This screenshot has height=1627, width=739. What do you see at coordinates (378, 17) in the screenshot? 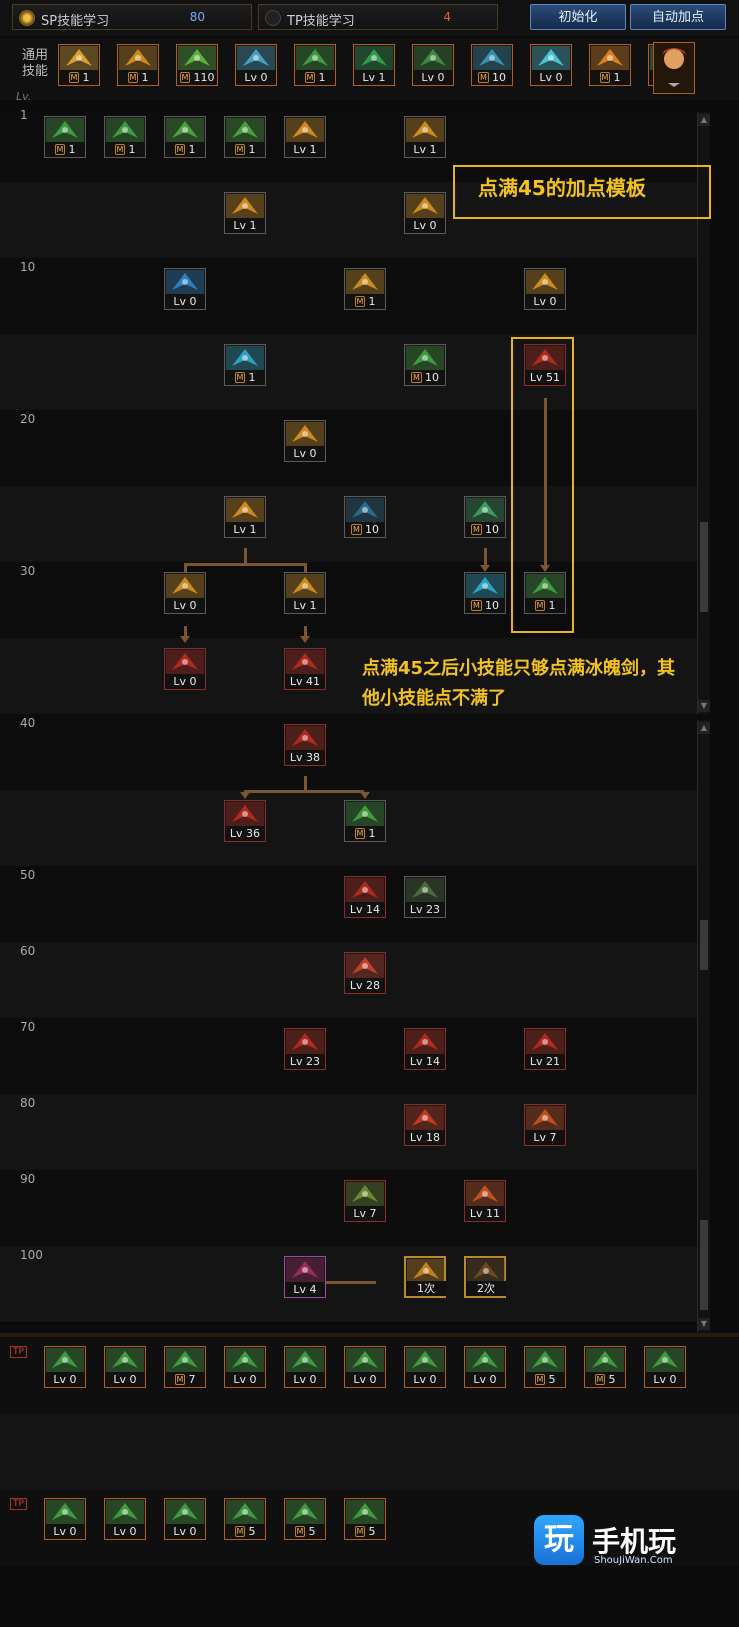
I see `tp-skill-tab: TP技能学习 4` at bounding box center [378, 17].